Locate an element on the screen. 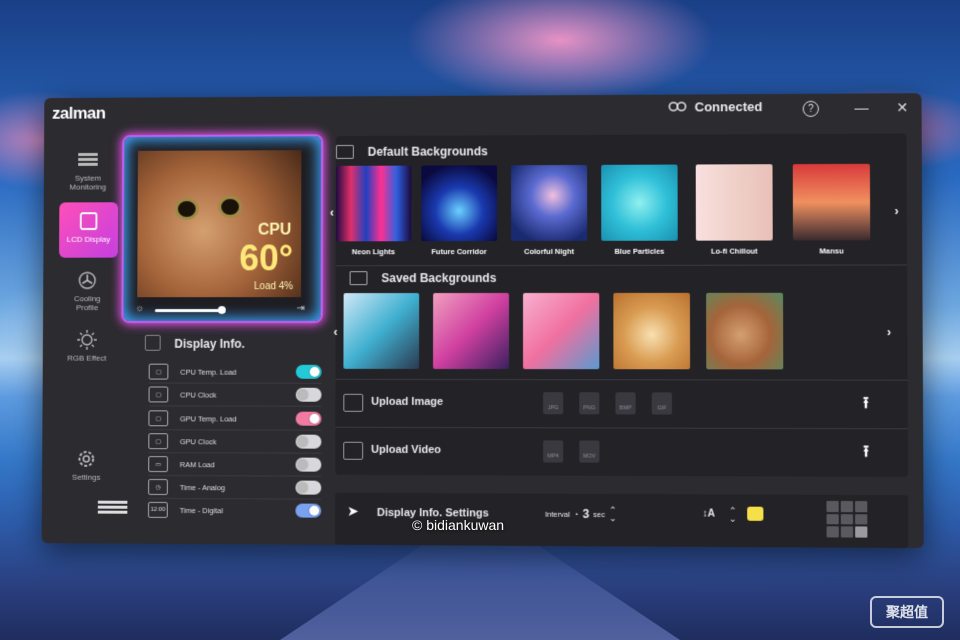  corner-watermark: 聚超值 is located at coordinates (907, 612).